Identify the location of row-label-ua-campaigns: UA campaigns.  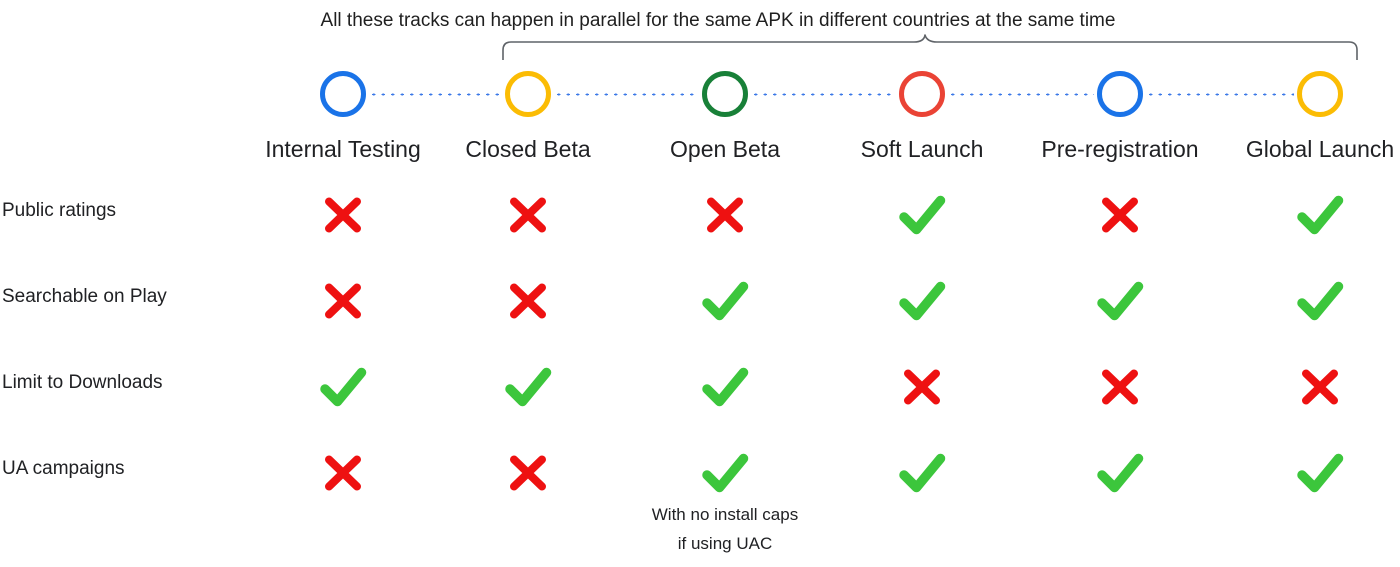
(63, 468).